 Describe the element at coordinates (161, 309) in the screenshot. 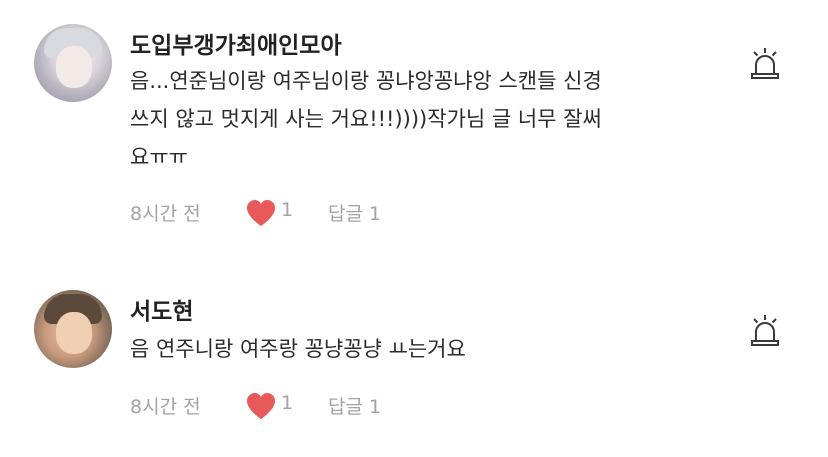

I see `comment-username: 서도현` at that location.